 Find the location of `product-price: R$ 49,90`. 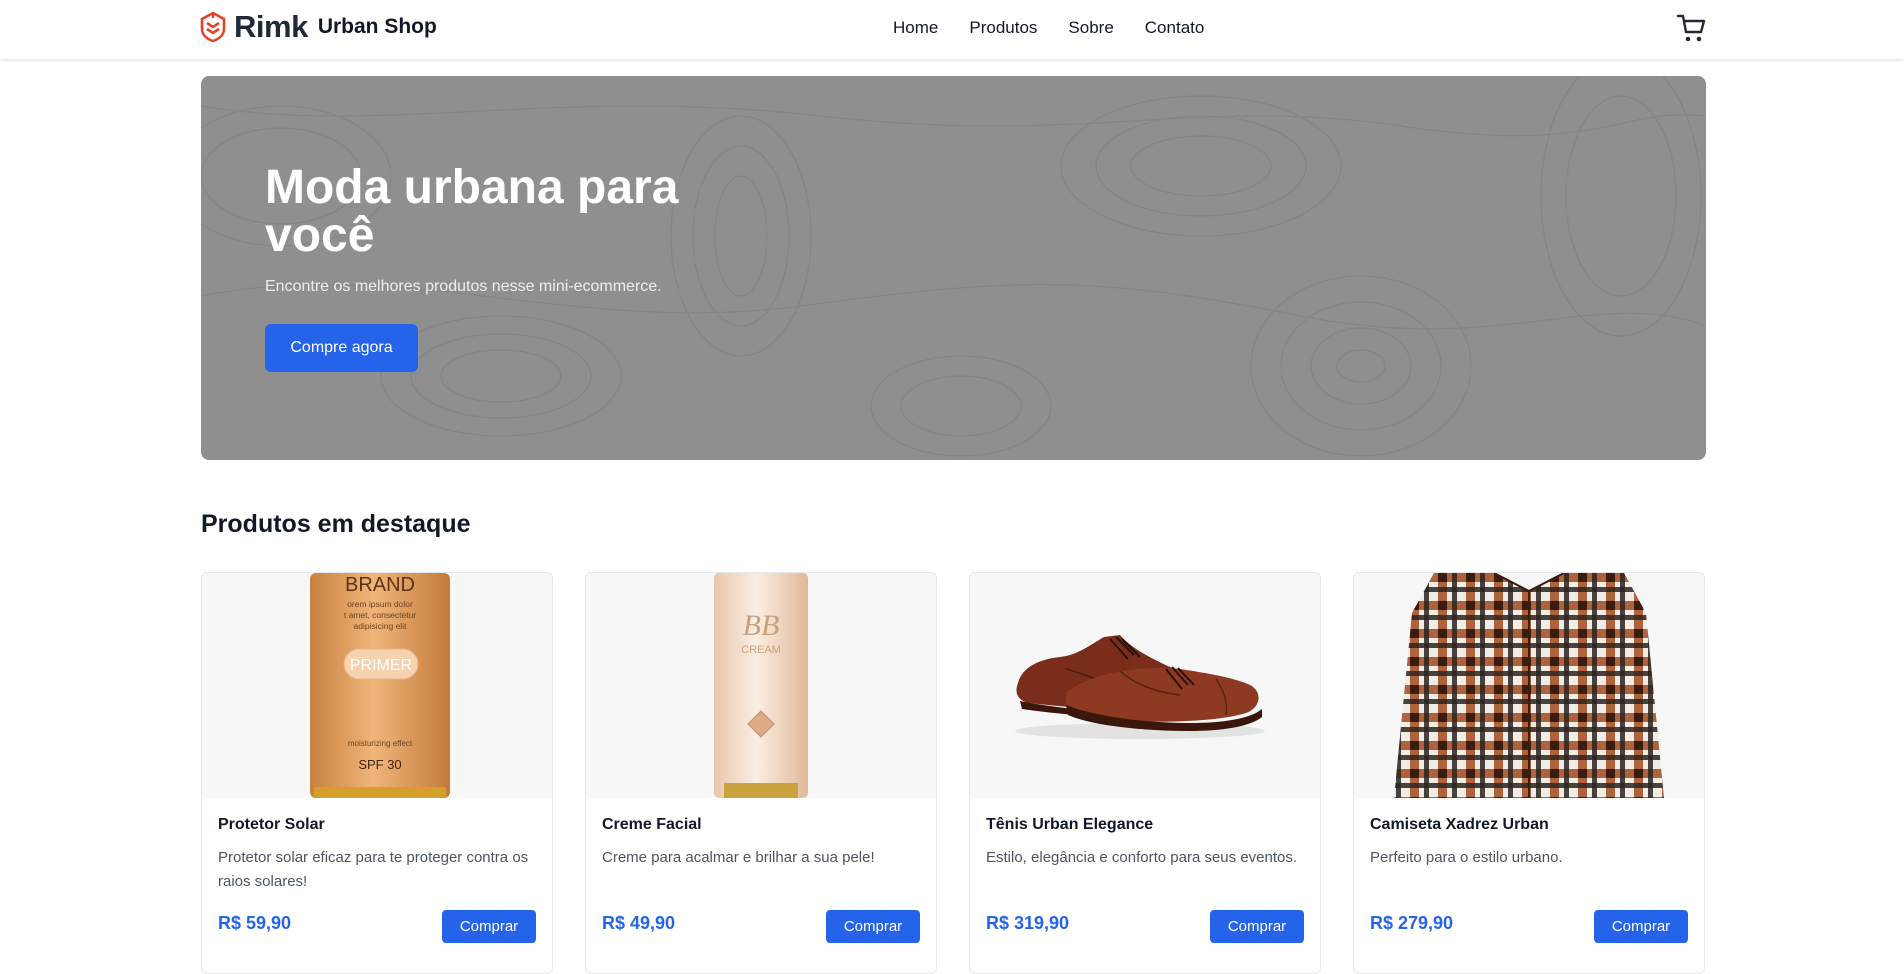

product-price: R$ 49,90 is located at coordinates (639, 923).